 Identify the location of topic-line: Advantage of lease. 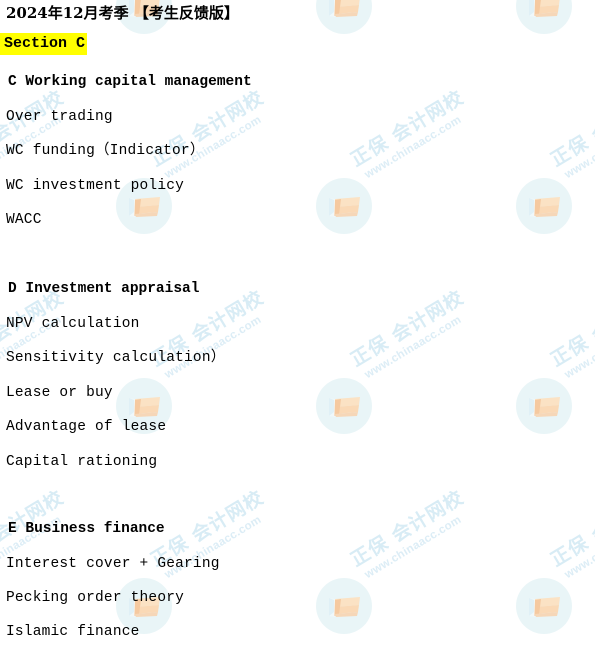
(86, 427).